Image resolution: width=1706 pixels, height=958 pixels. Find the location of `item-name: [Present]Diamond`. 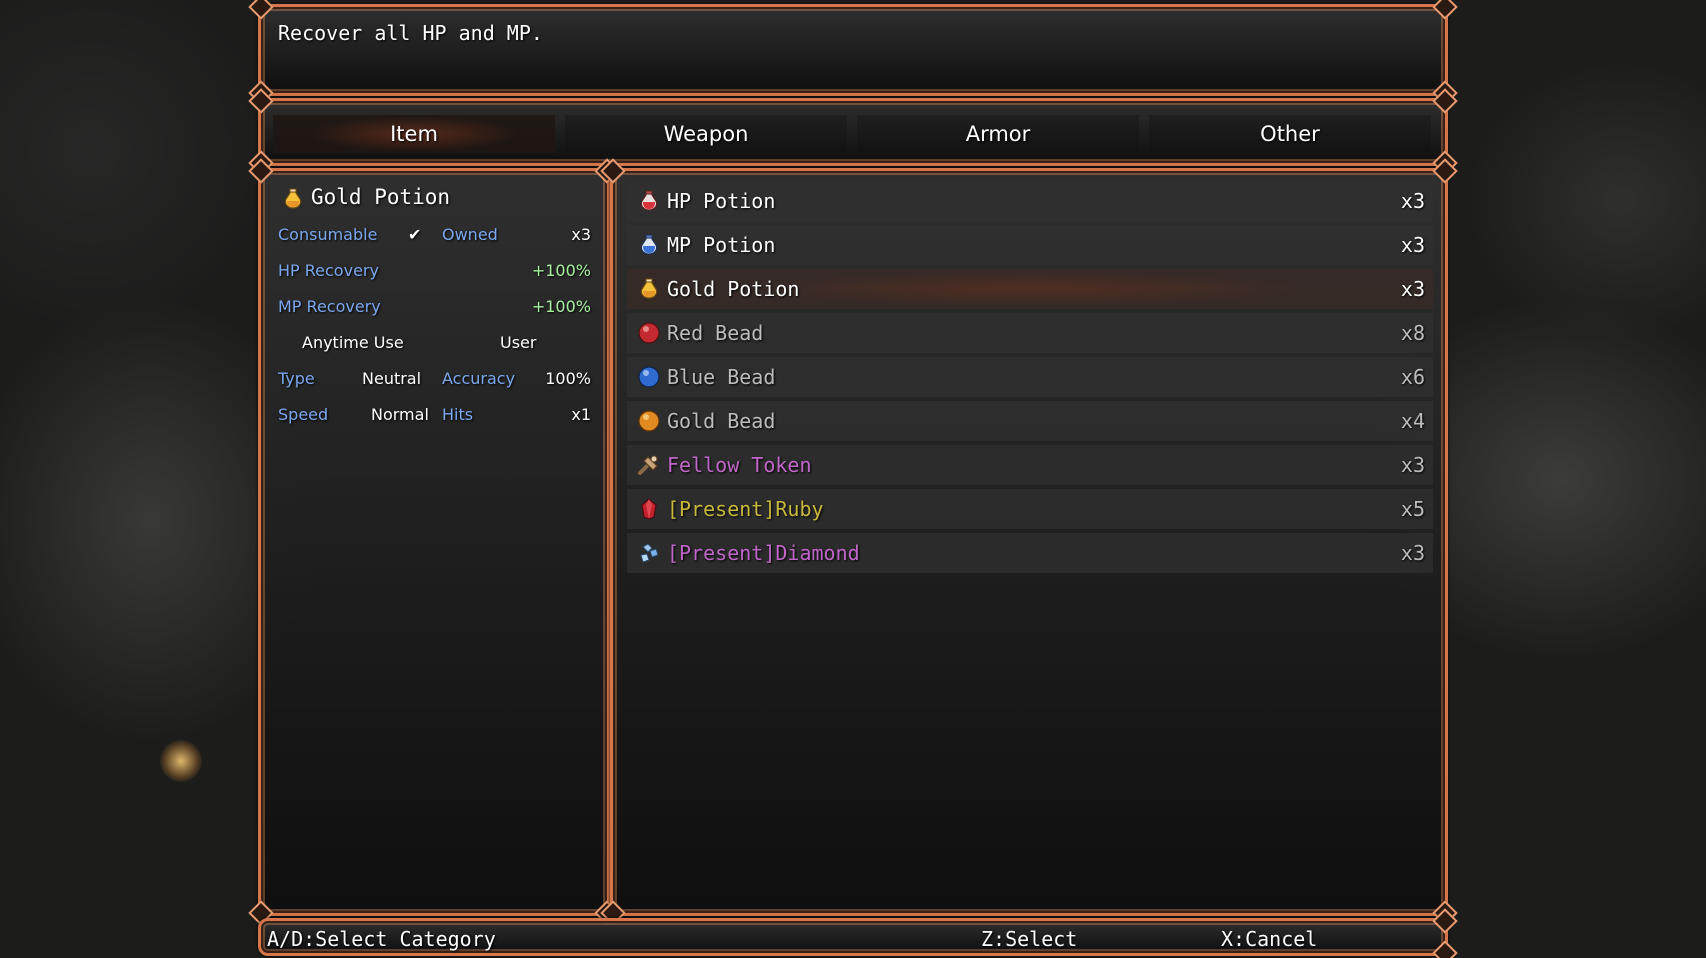

item-name: [Present]Diamond is located at coordinates (763, 553).